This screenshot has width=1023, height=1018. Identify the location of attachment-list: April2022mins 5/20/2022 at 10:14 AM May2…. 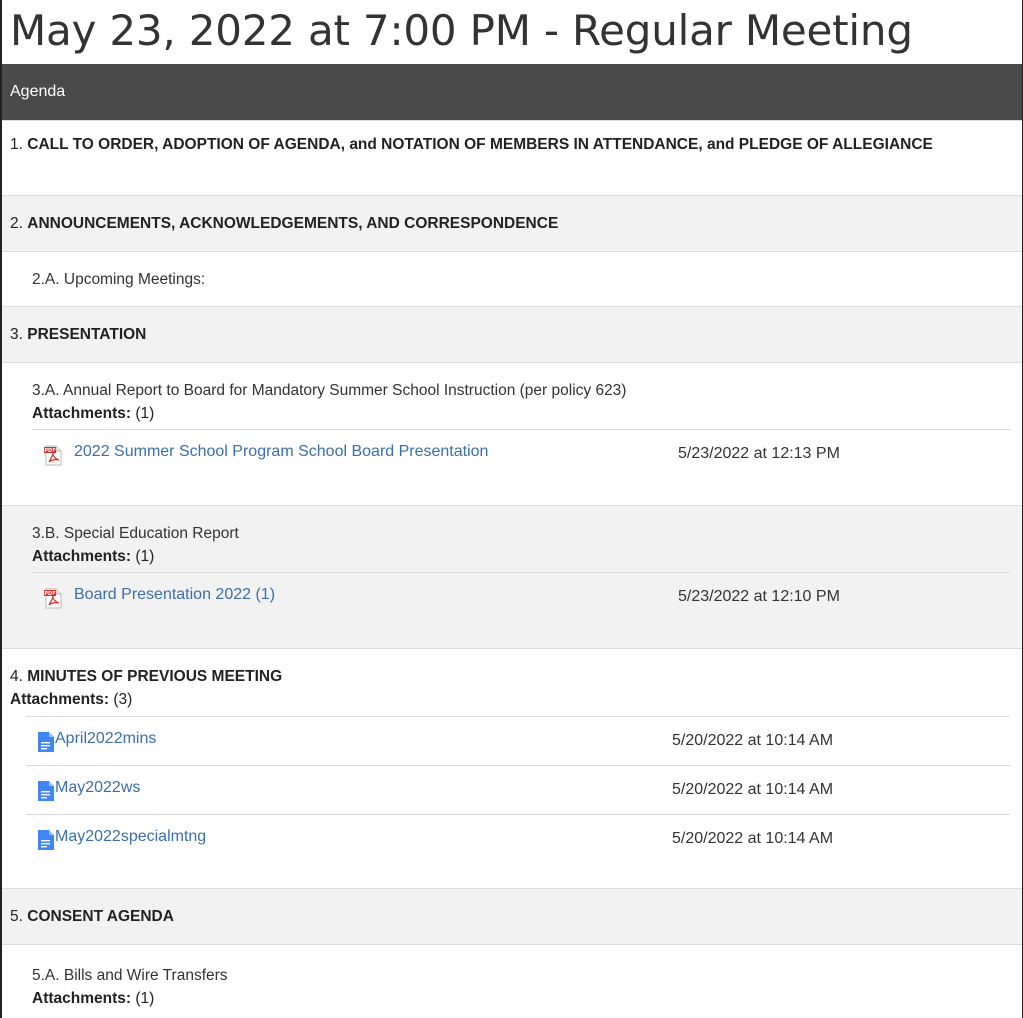
(518, 789).